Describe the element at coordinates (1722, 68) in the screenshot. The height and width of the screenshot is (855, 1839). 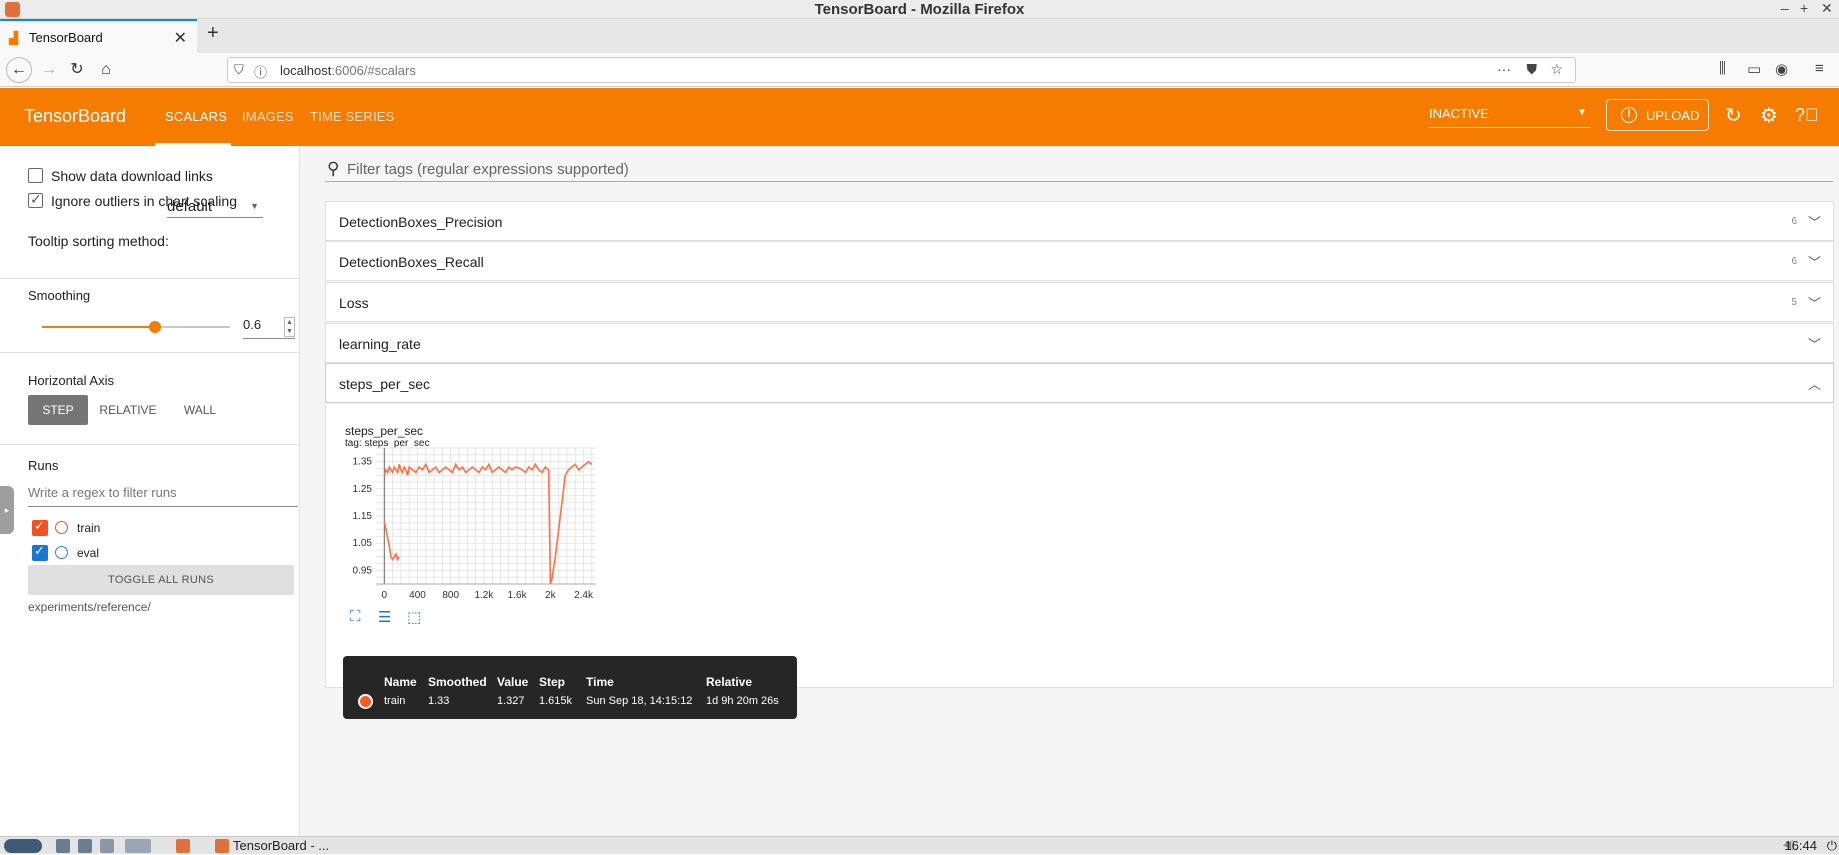
I see `library-icon: ⫼` at that location.